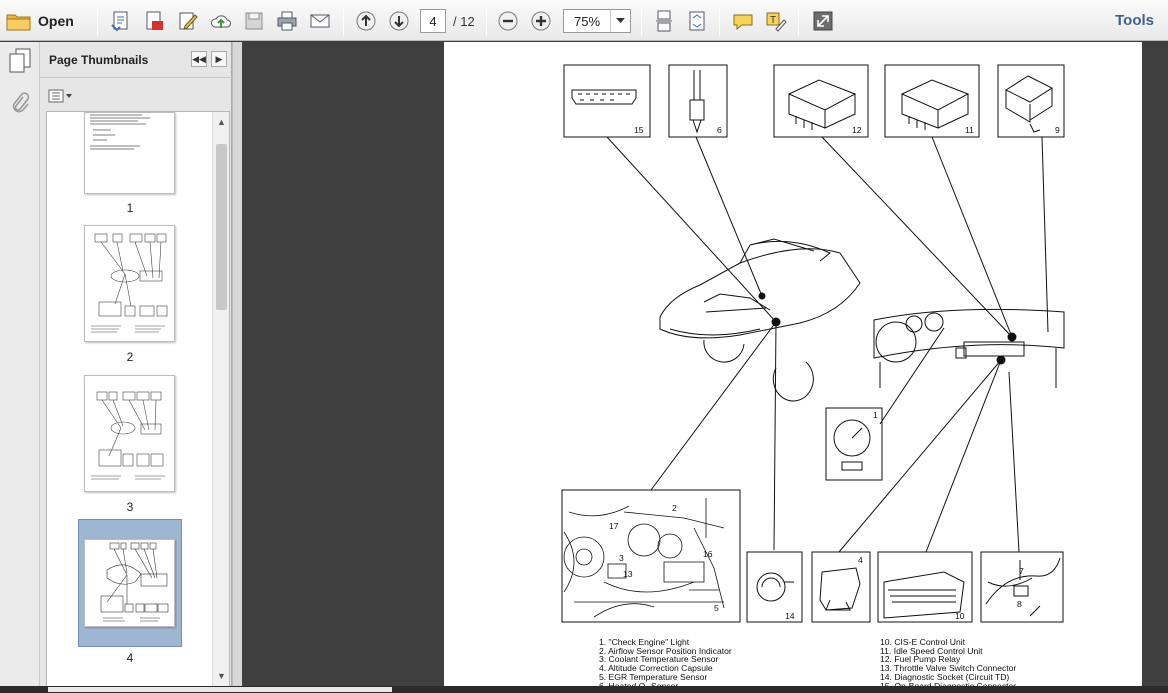 Image resolution: width=1168 pixels, height=693 pixels. I want to click on callout-label: 4, so click(860, 560).